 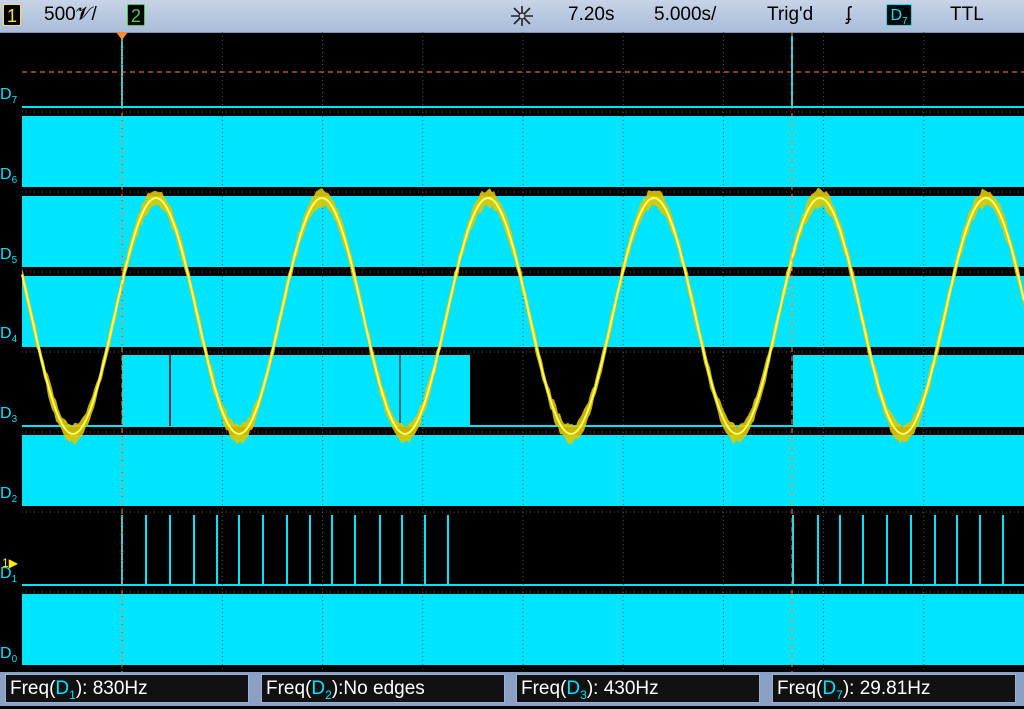 I want to click on lane-label-d7: D7, so click(x=11, y=98).